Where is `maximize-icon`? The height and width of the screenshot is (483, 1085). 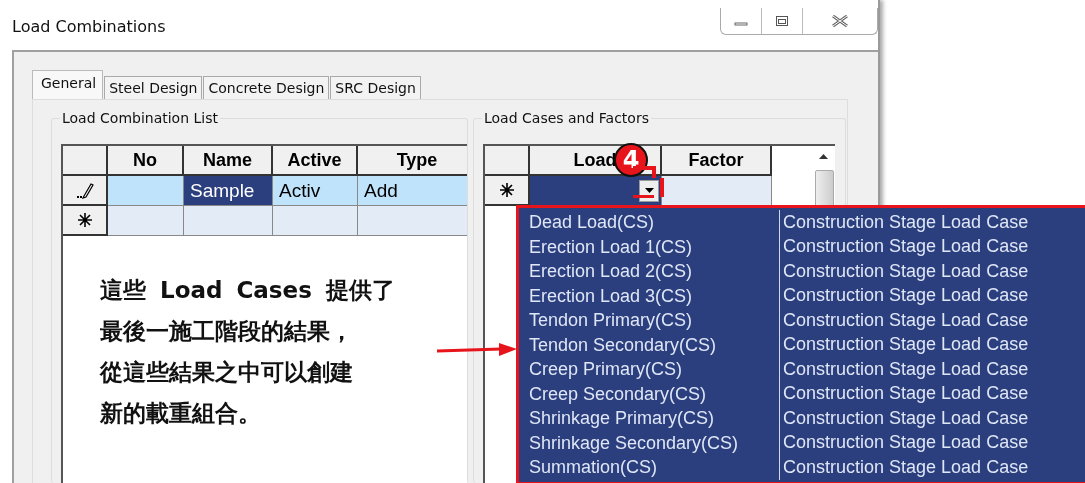
maximize-icon is located at coordinates (782, 21).